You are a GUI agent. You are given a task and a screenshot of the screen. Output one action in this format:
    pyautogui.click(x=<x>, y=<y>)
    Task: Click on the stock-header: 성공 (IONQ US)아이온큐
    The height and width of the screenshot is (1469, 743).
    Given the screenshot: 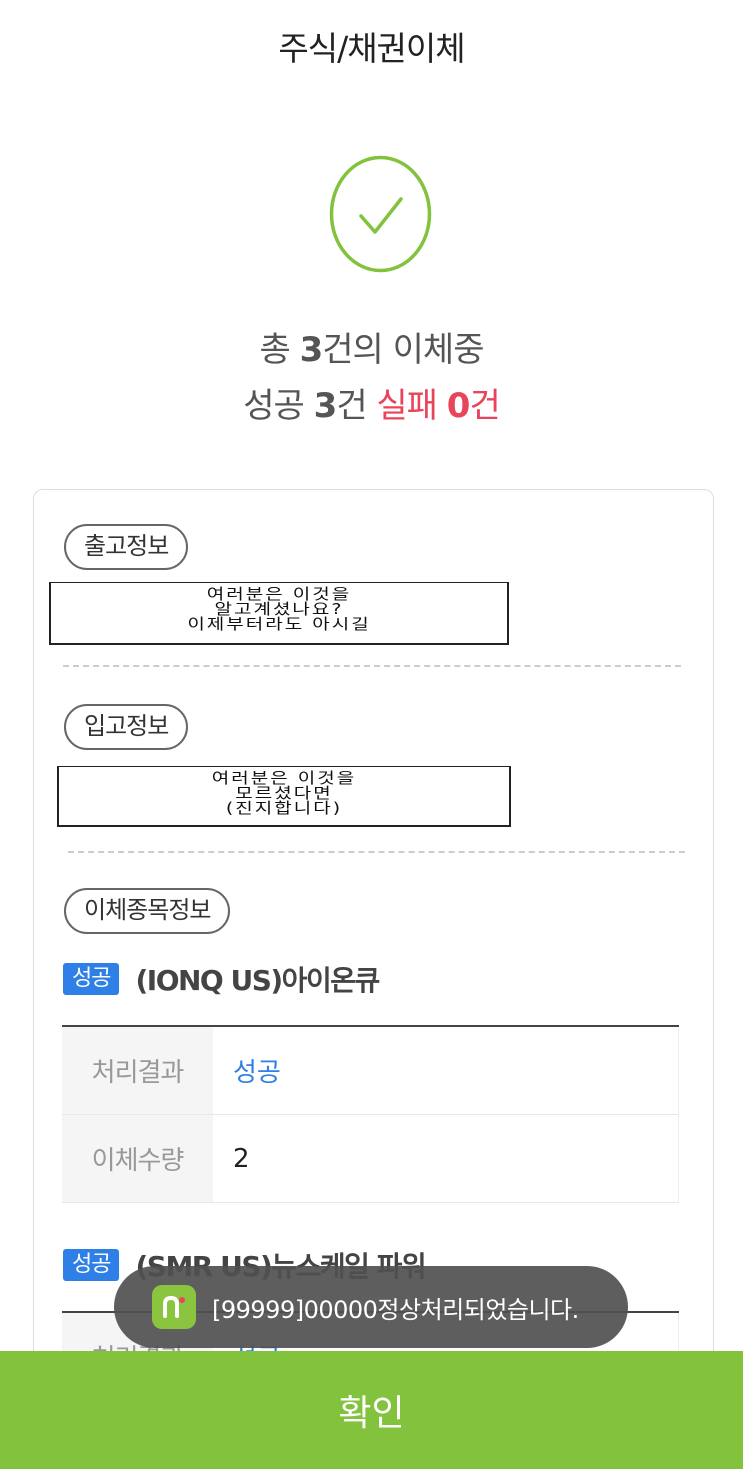 What is the action you would take?
    pyautogui.click(x=221, y=980)
    